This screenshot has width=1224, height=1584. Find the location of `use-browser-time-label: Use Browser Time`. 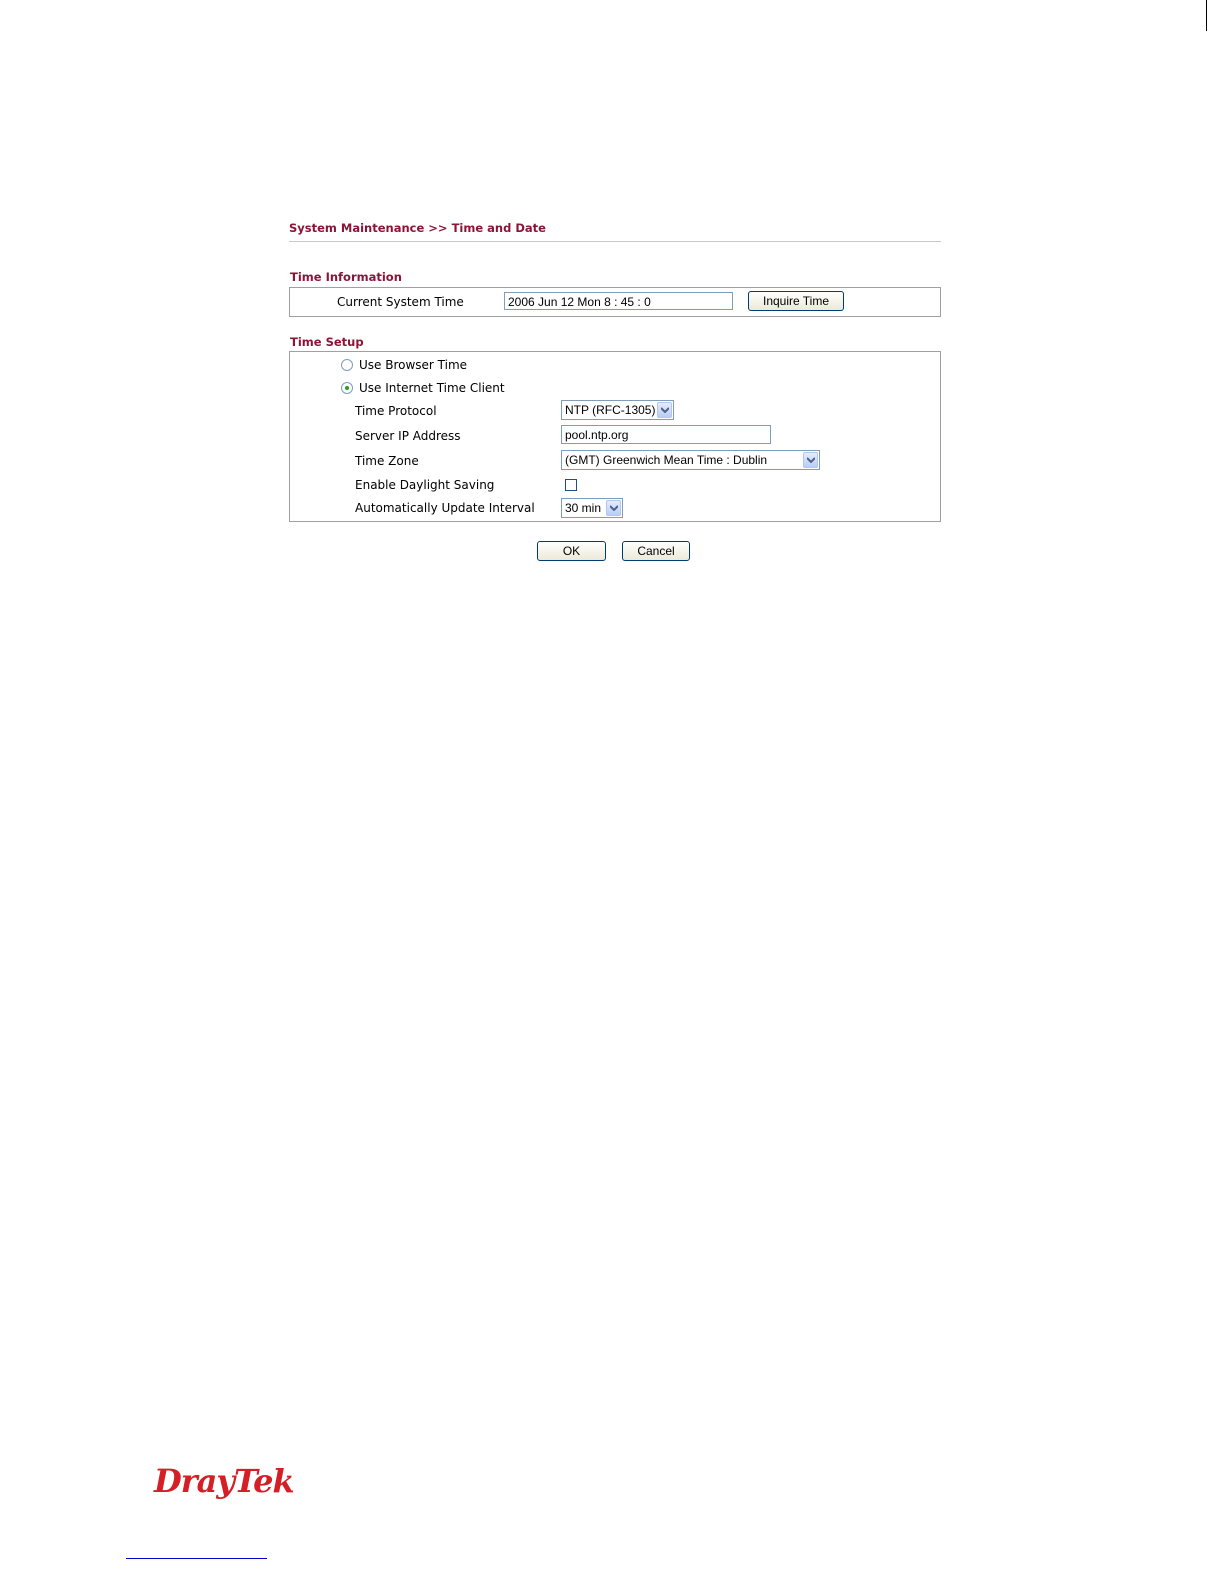

use-browser-time-label: Use Browser Time is located at coordinates (413, 365).